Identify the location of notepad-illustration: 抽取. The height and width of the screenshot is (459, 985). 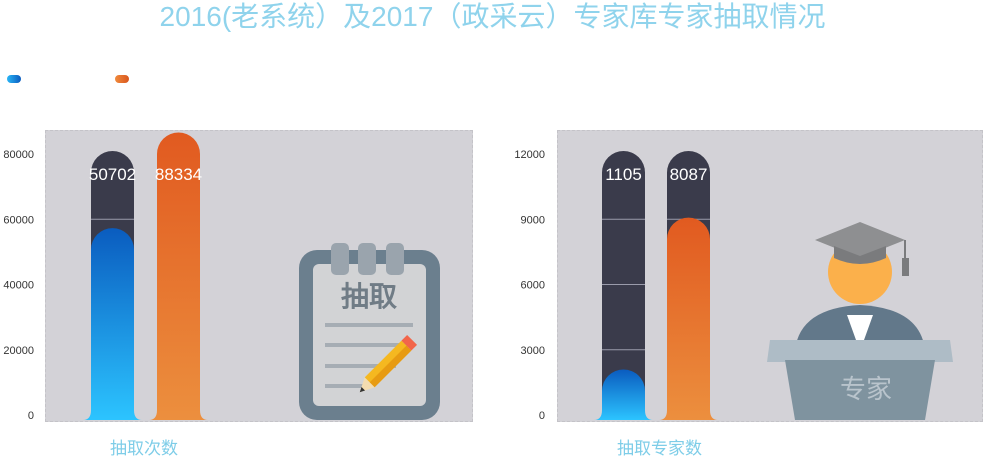
(369, 331).